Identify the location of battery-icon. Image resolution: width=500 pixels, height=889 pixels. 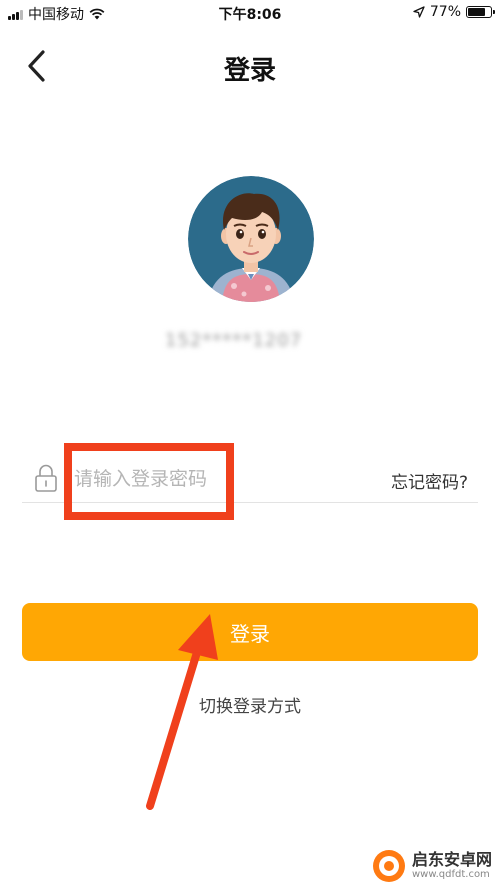
(480, 12).